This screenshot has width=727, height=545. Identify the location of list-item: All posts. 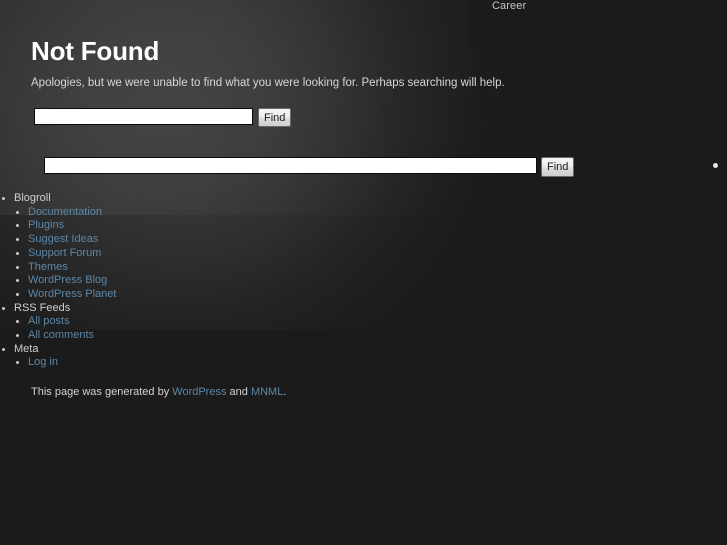
(214, 322).